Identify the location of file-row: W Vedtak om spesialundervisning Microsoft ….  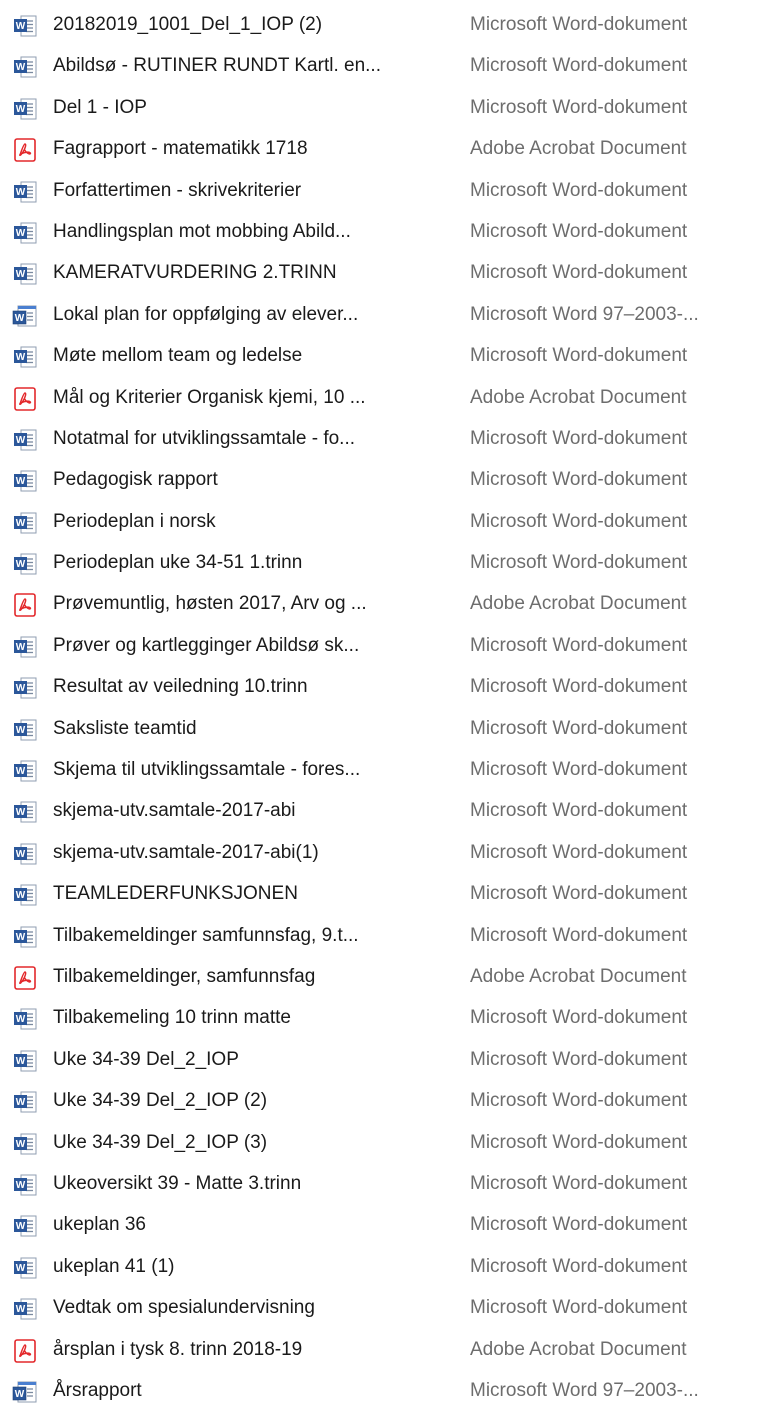
(380, 1307).